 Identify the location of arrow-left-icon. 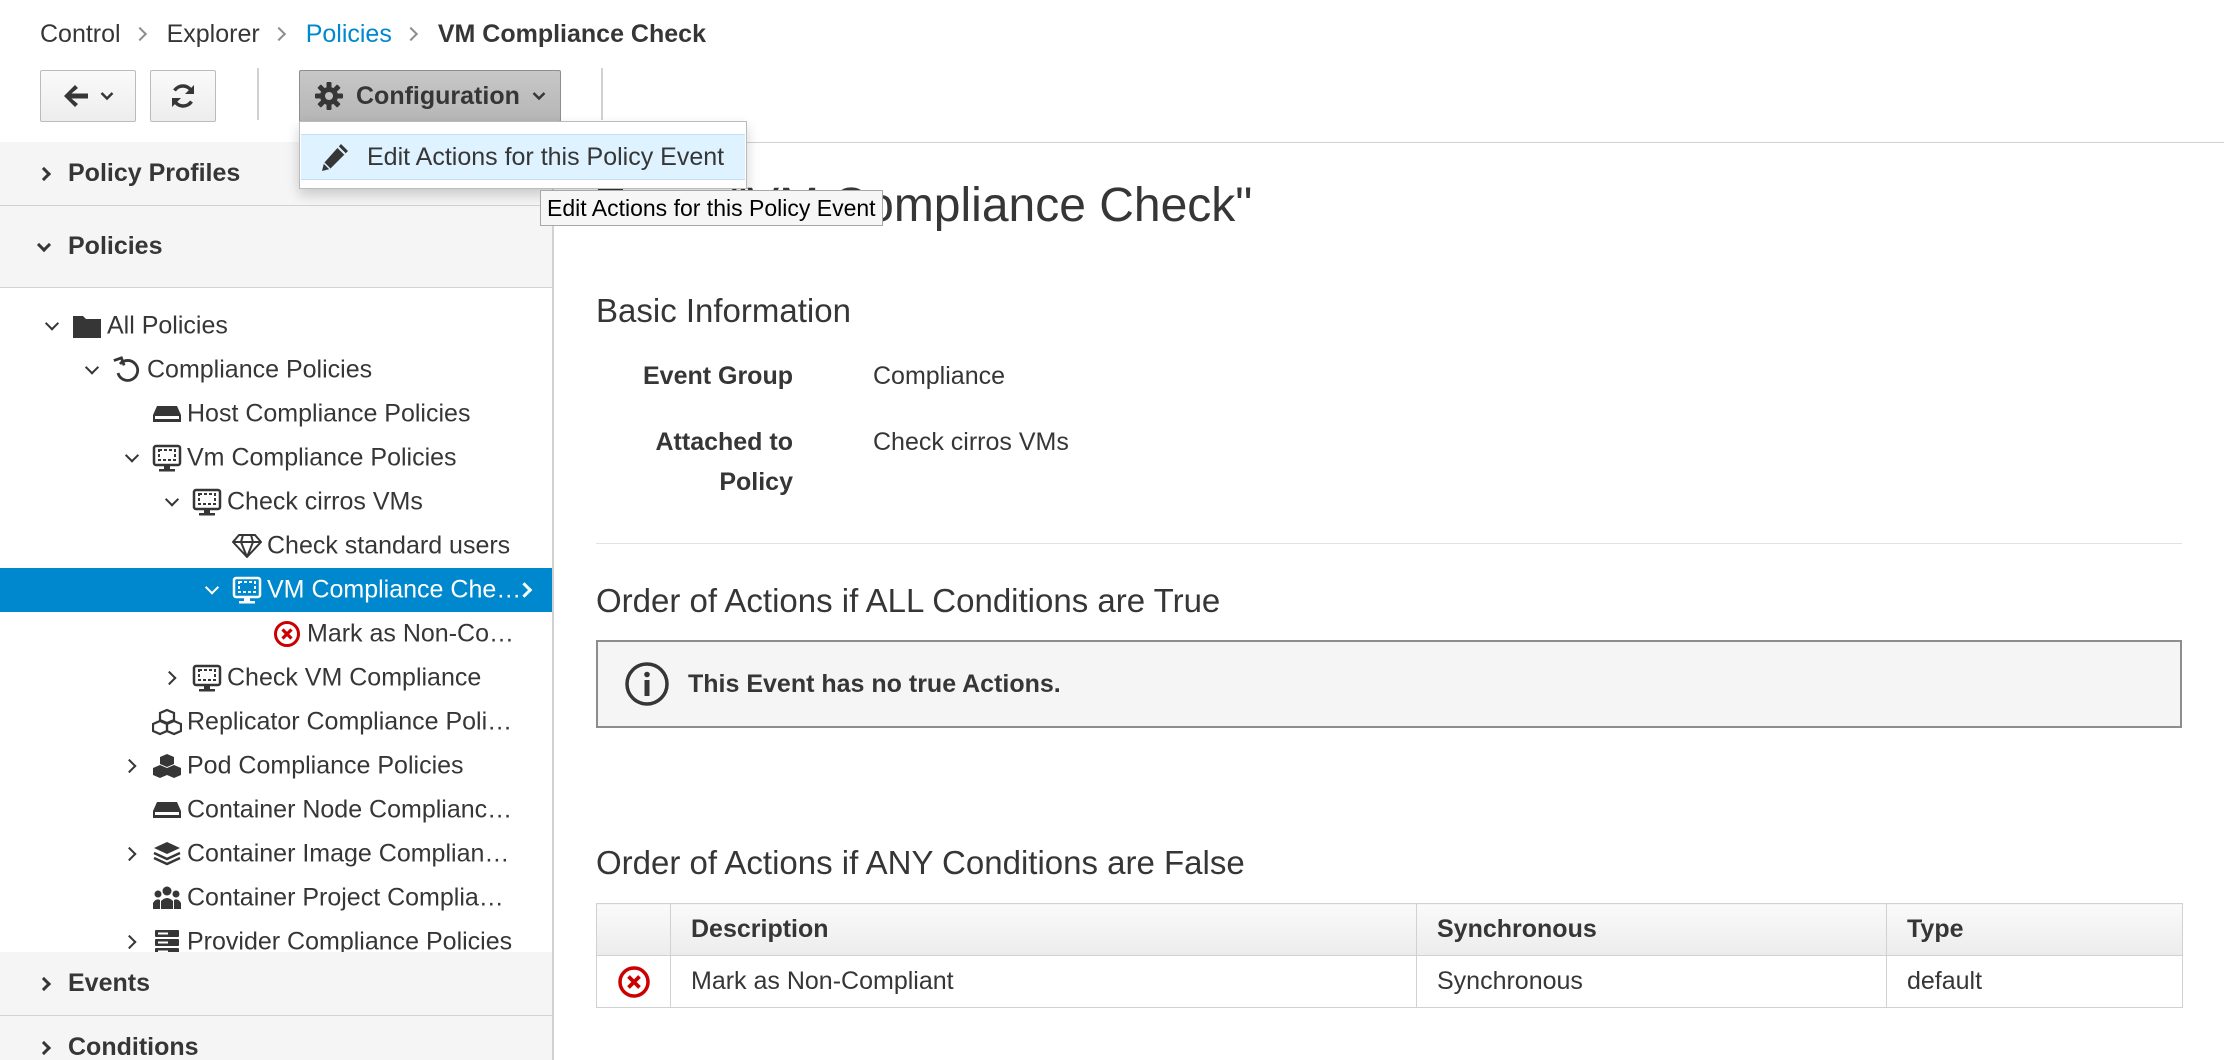
(76, 96).